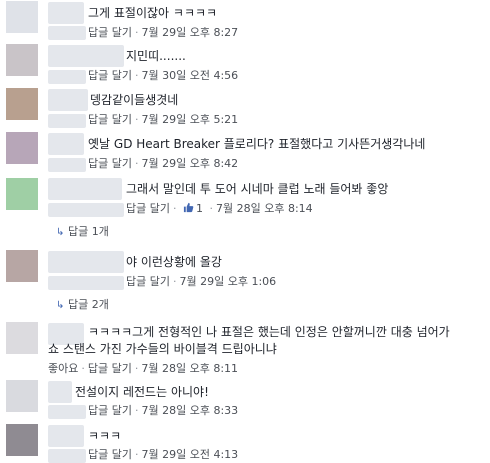 The height and width of the screenshot is (463, 490). I want to click on comment-meta: 답글 달기 · 7월 29일 오전 4:13, so click(163, 454).